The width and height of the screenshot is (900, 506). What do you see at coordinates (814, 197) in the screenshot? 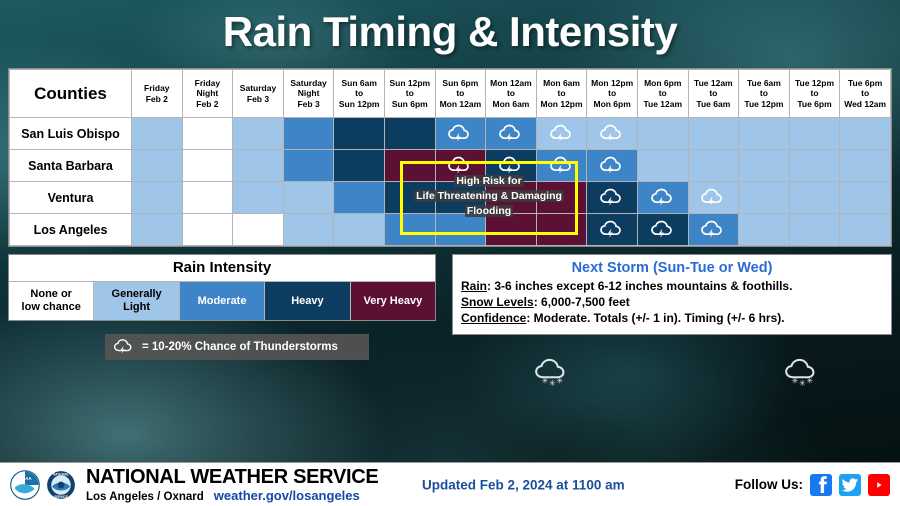
I see `intensity-cell-r2-c13` at bounding box center [814, 197].